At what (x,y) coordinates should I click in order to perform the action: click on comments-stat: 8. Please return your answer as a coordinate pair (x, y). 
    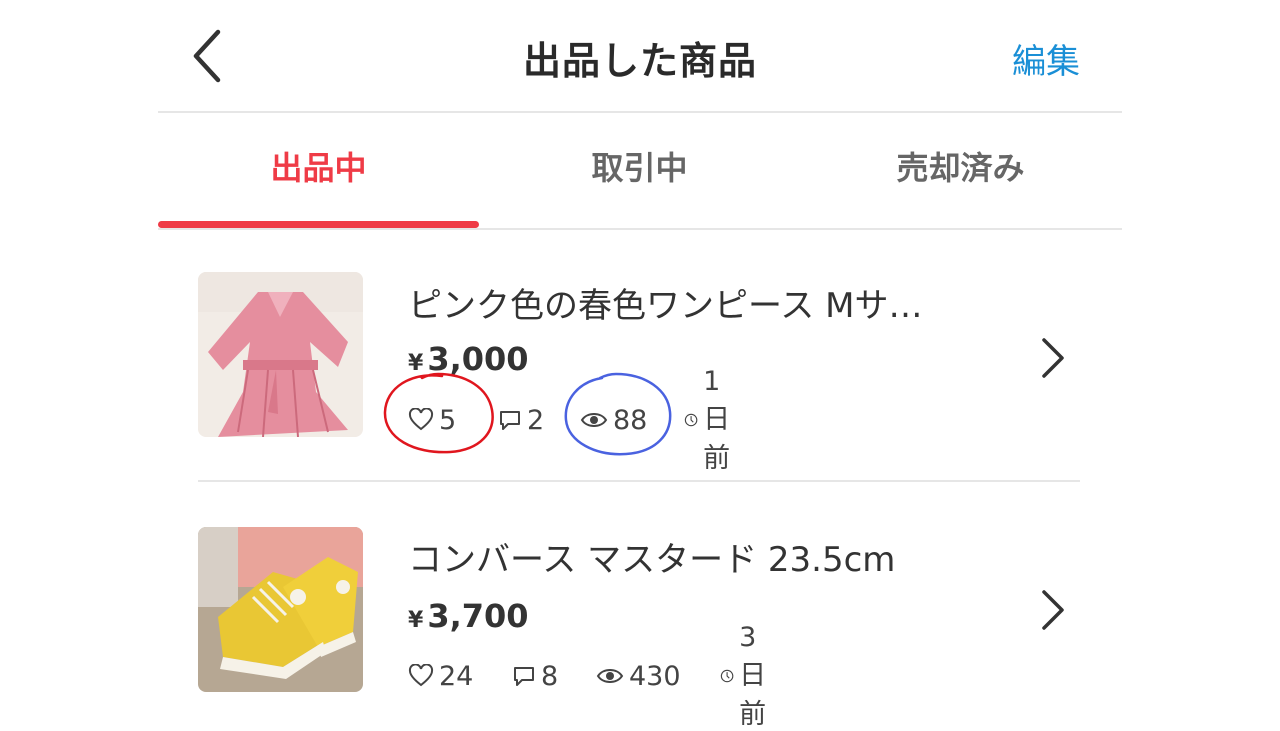
    Looking at the image, I should click on (535, 676).